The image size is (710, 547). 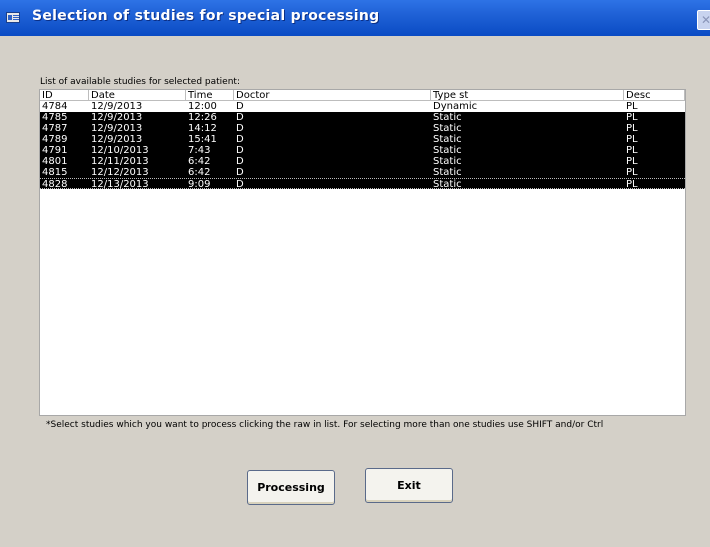 What do you see at coordinates (409, 485) in the screenshot?
I see `exit-button: Exit` at bounding box center [409, 485].